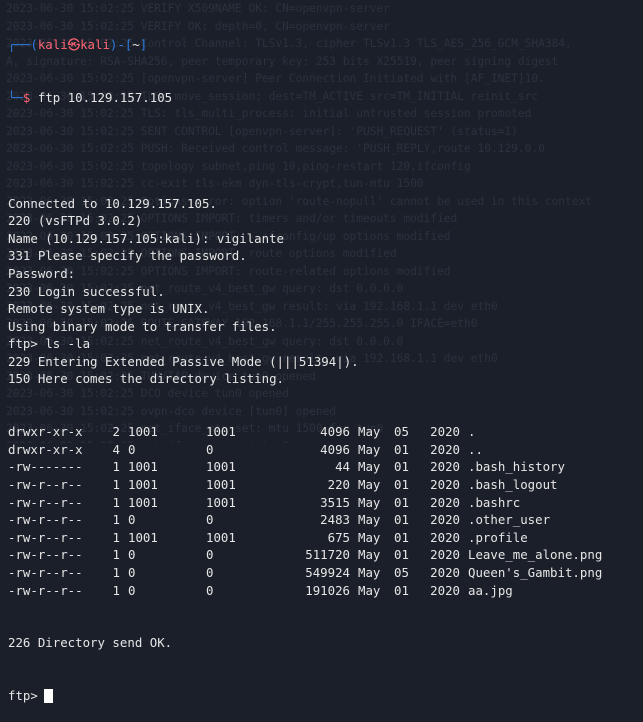  Describe the element at coordinates (105, 97) in the screenshot. I see `typed-command: ftp 10.129.157.105` at that location.